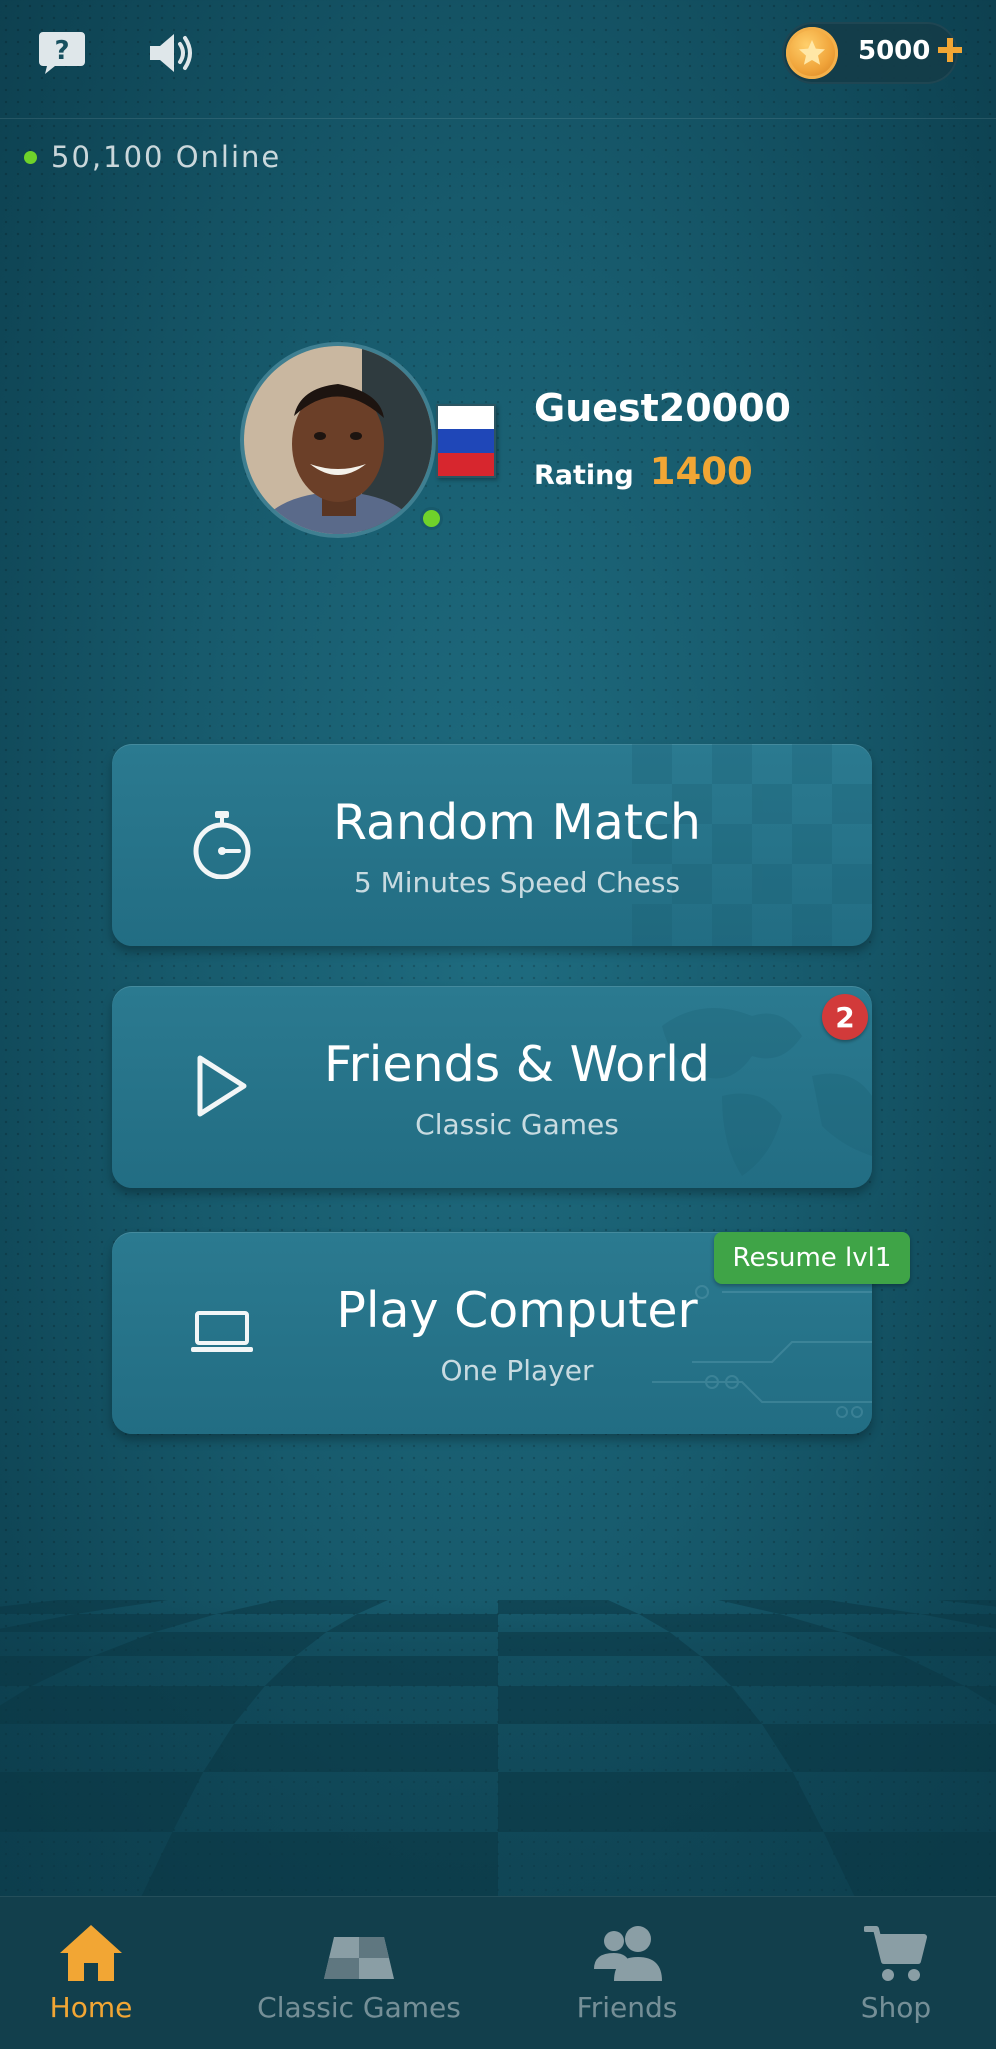 The height and width of the screenshot is (2049, 996). I want to click on avatar, so click(338, 440).